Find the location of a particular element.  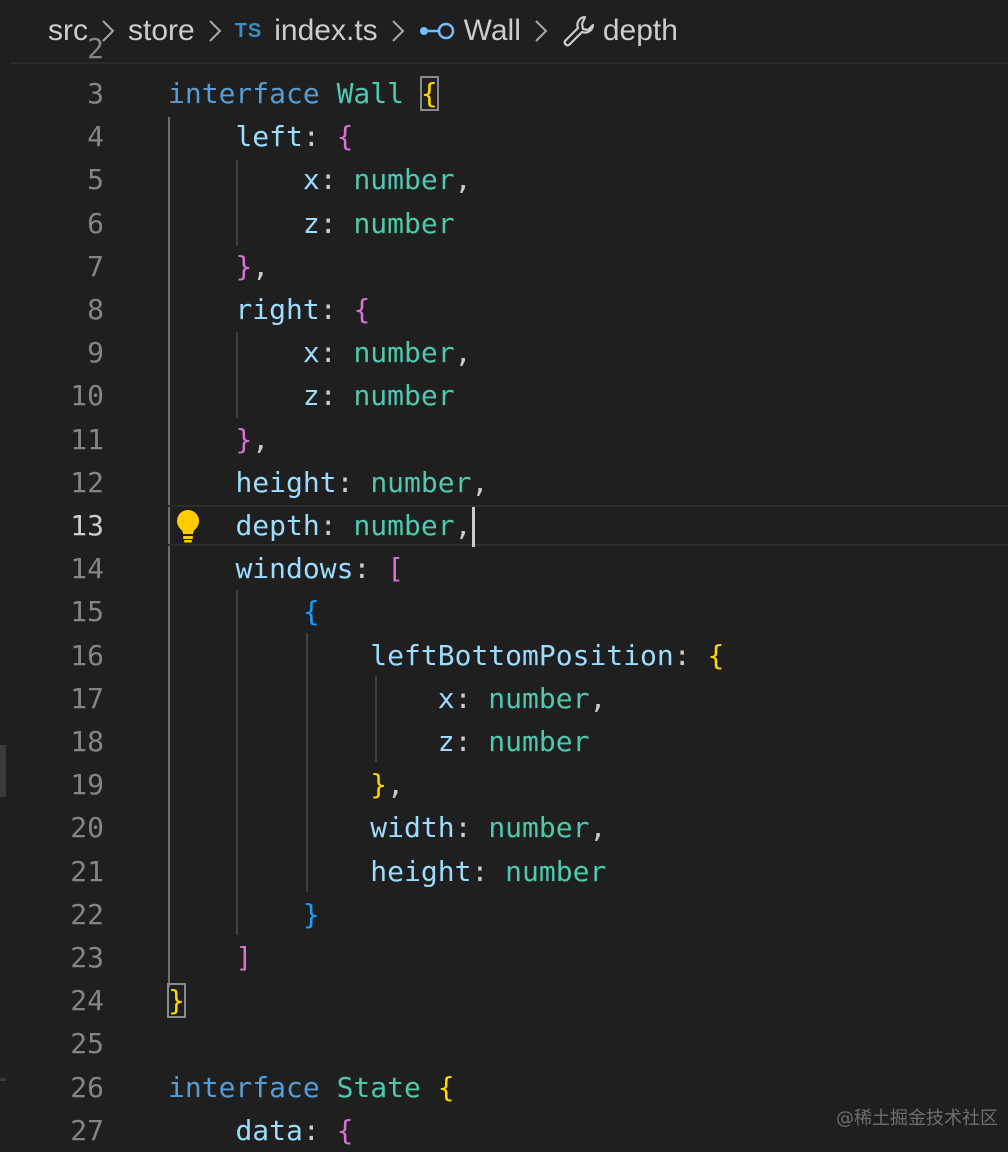

code-line: 7 }, is located at coordinates (504, 266).